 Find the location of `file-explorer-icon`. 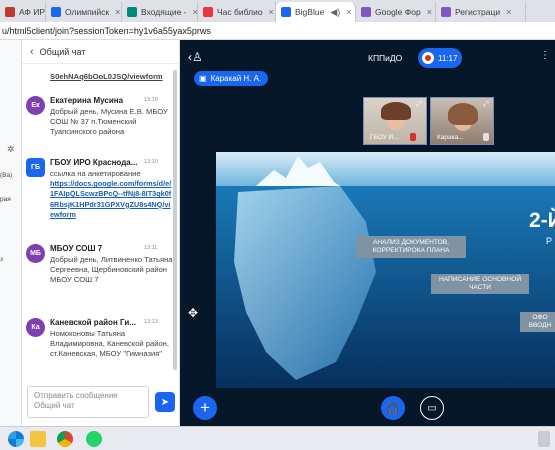

file-explorer-icon is located at coordinates (38, 439).